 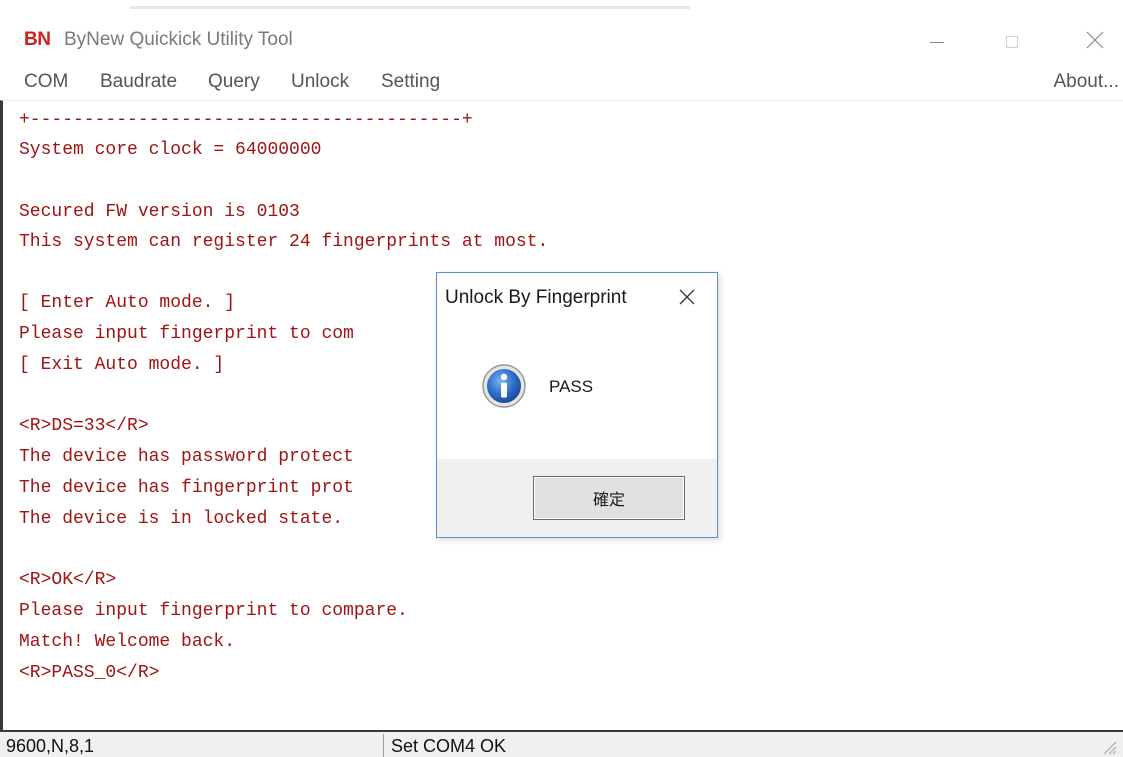 I want to click on message-dialog: Unlock By Fingerprint PASS 確定, so click(x=577, y=405).